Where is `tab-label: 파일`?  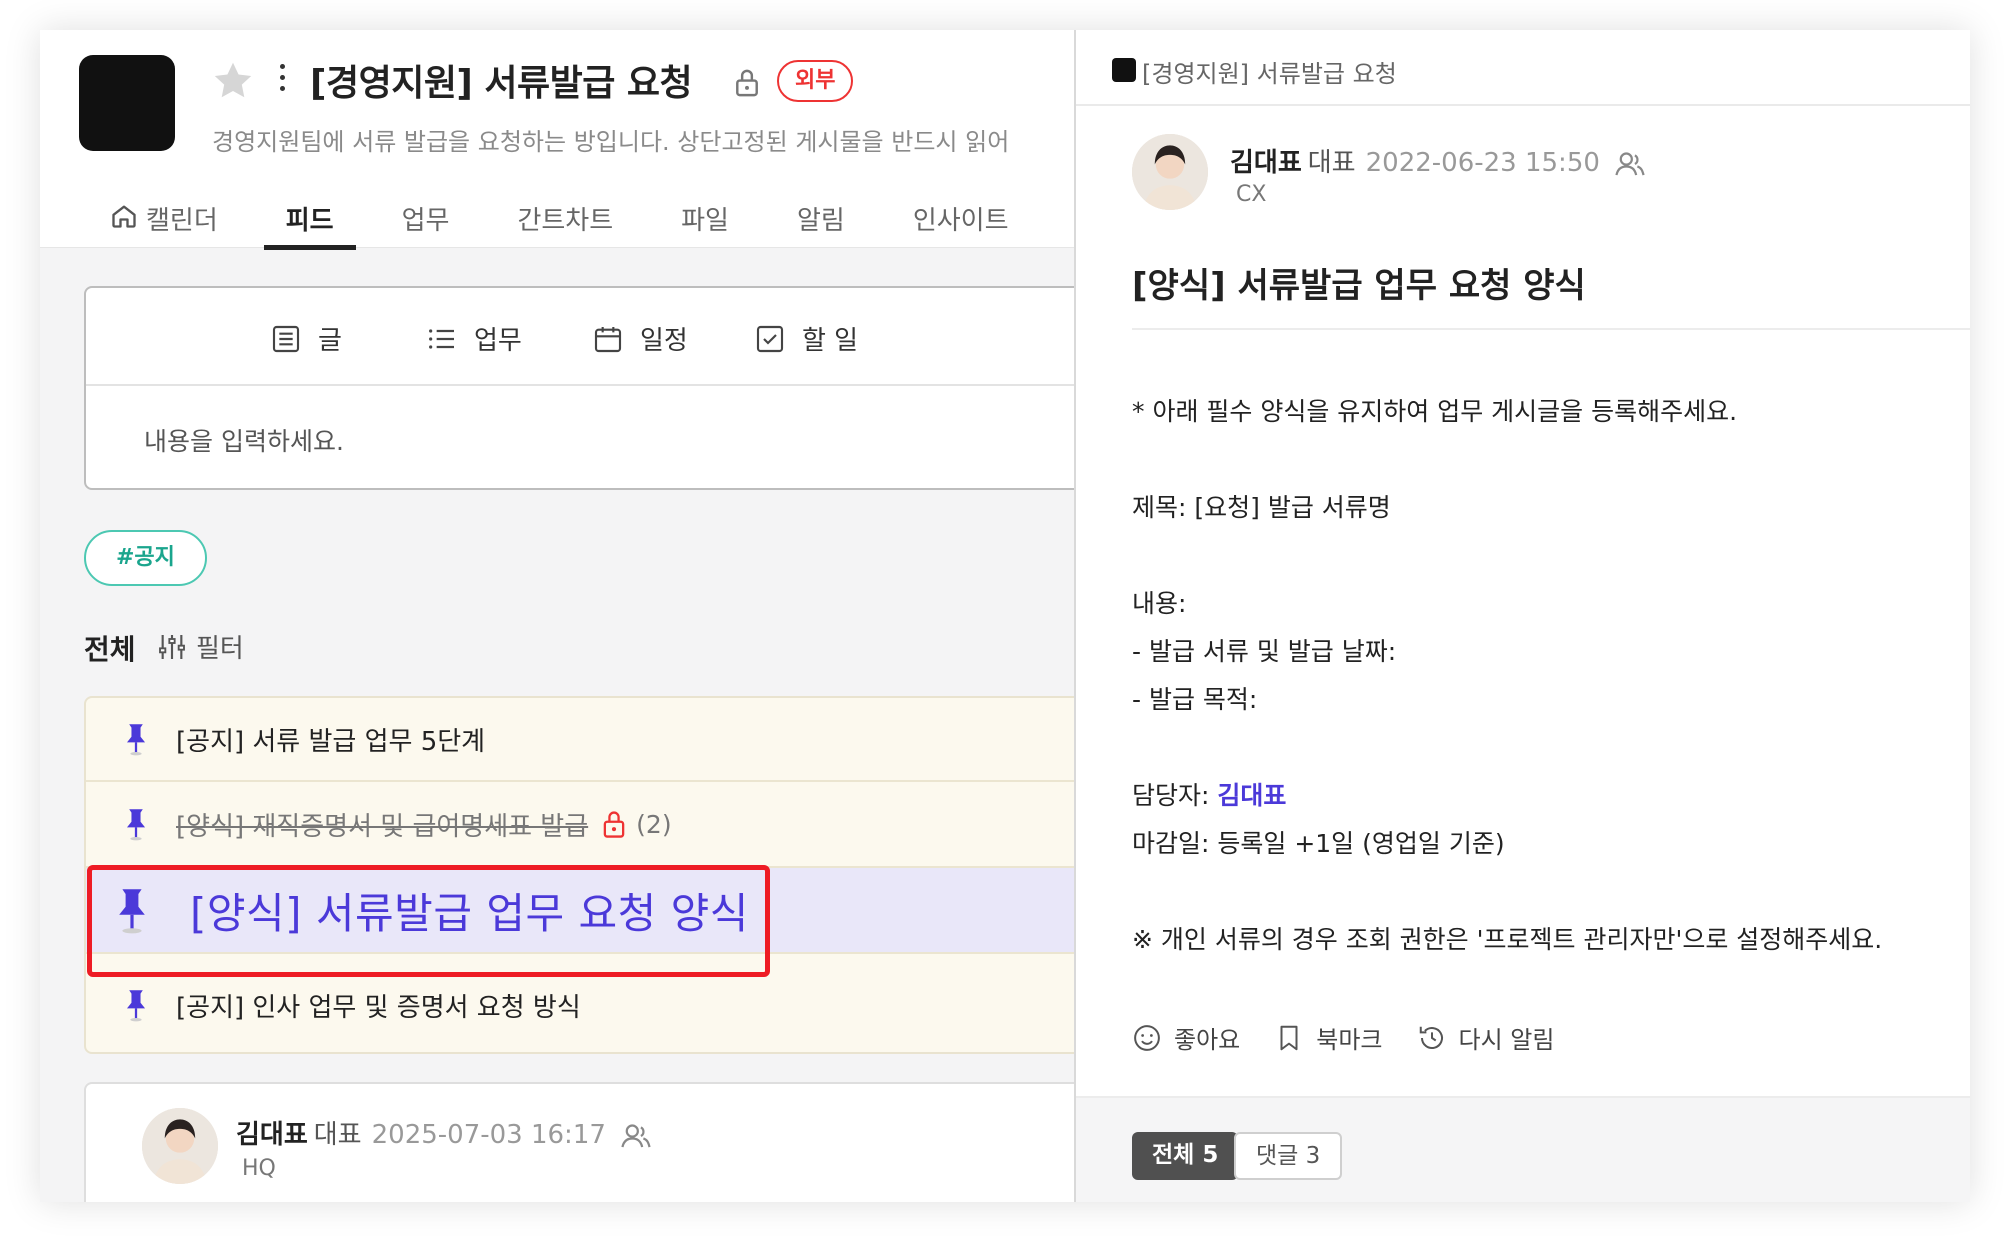
tab-label: 파일 is located at coordinates (705, 221).